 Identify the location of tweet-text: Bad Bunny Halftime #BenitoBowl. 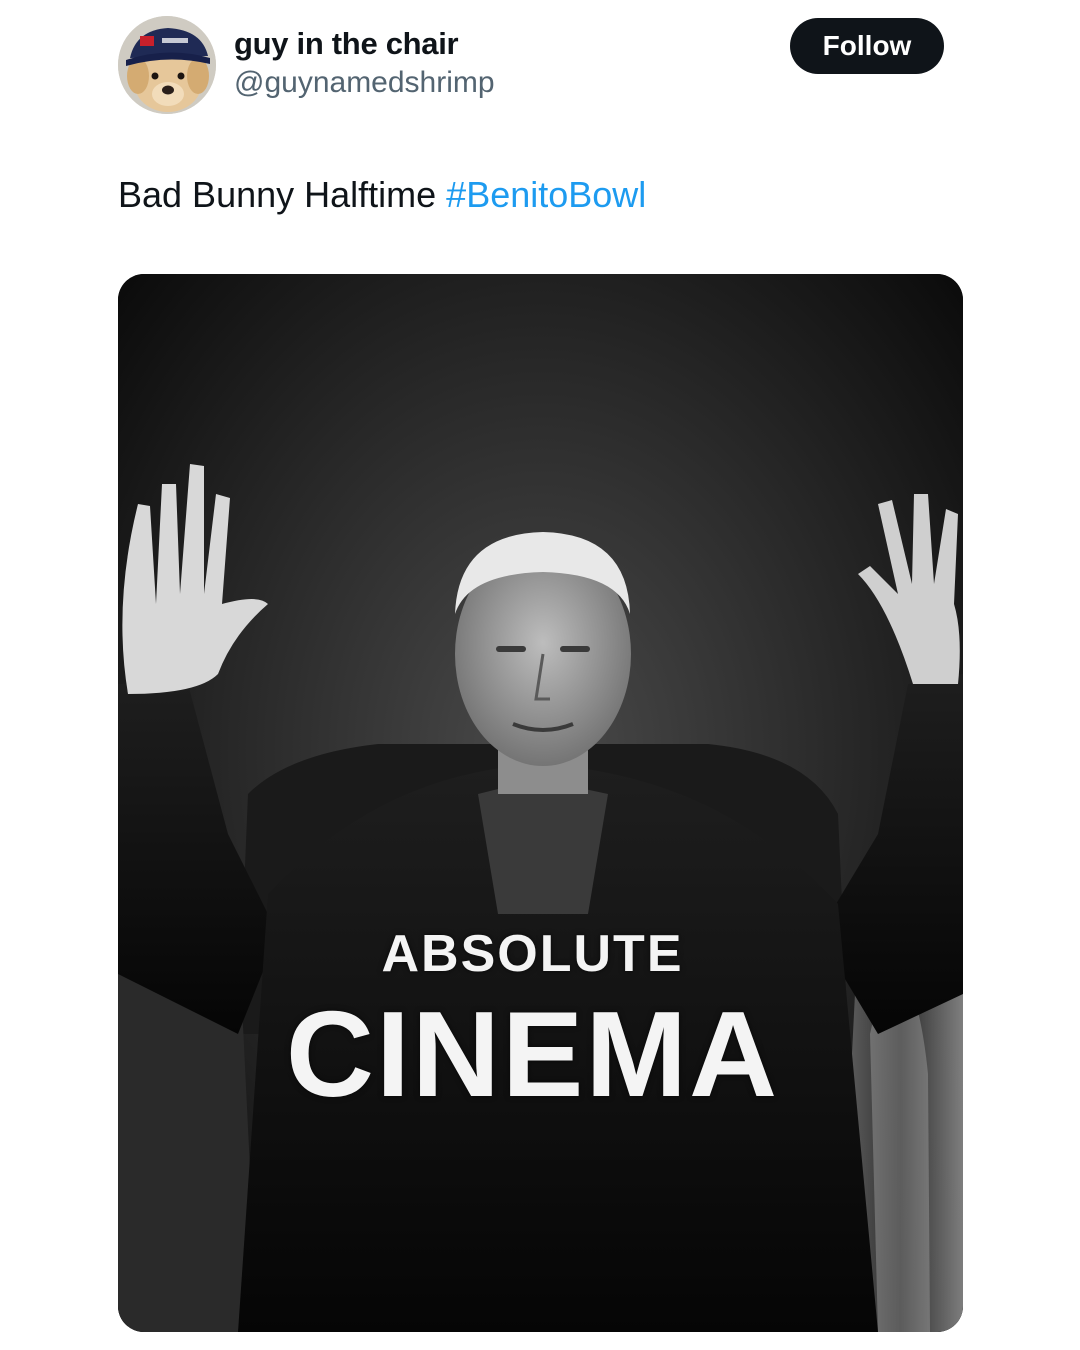
(382, 195).